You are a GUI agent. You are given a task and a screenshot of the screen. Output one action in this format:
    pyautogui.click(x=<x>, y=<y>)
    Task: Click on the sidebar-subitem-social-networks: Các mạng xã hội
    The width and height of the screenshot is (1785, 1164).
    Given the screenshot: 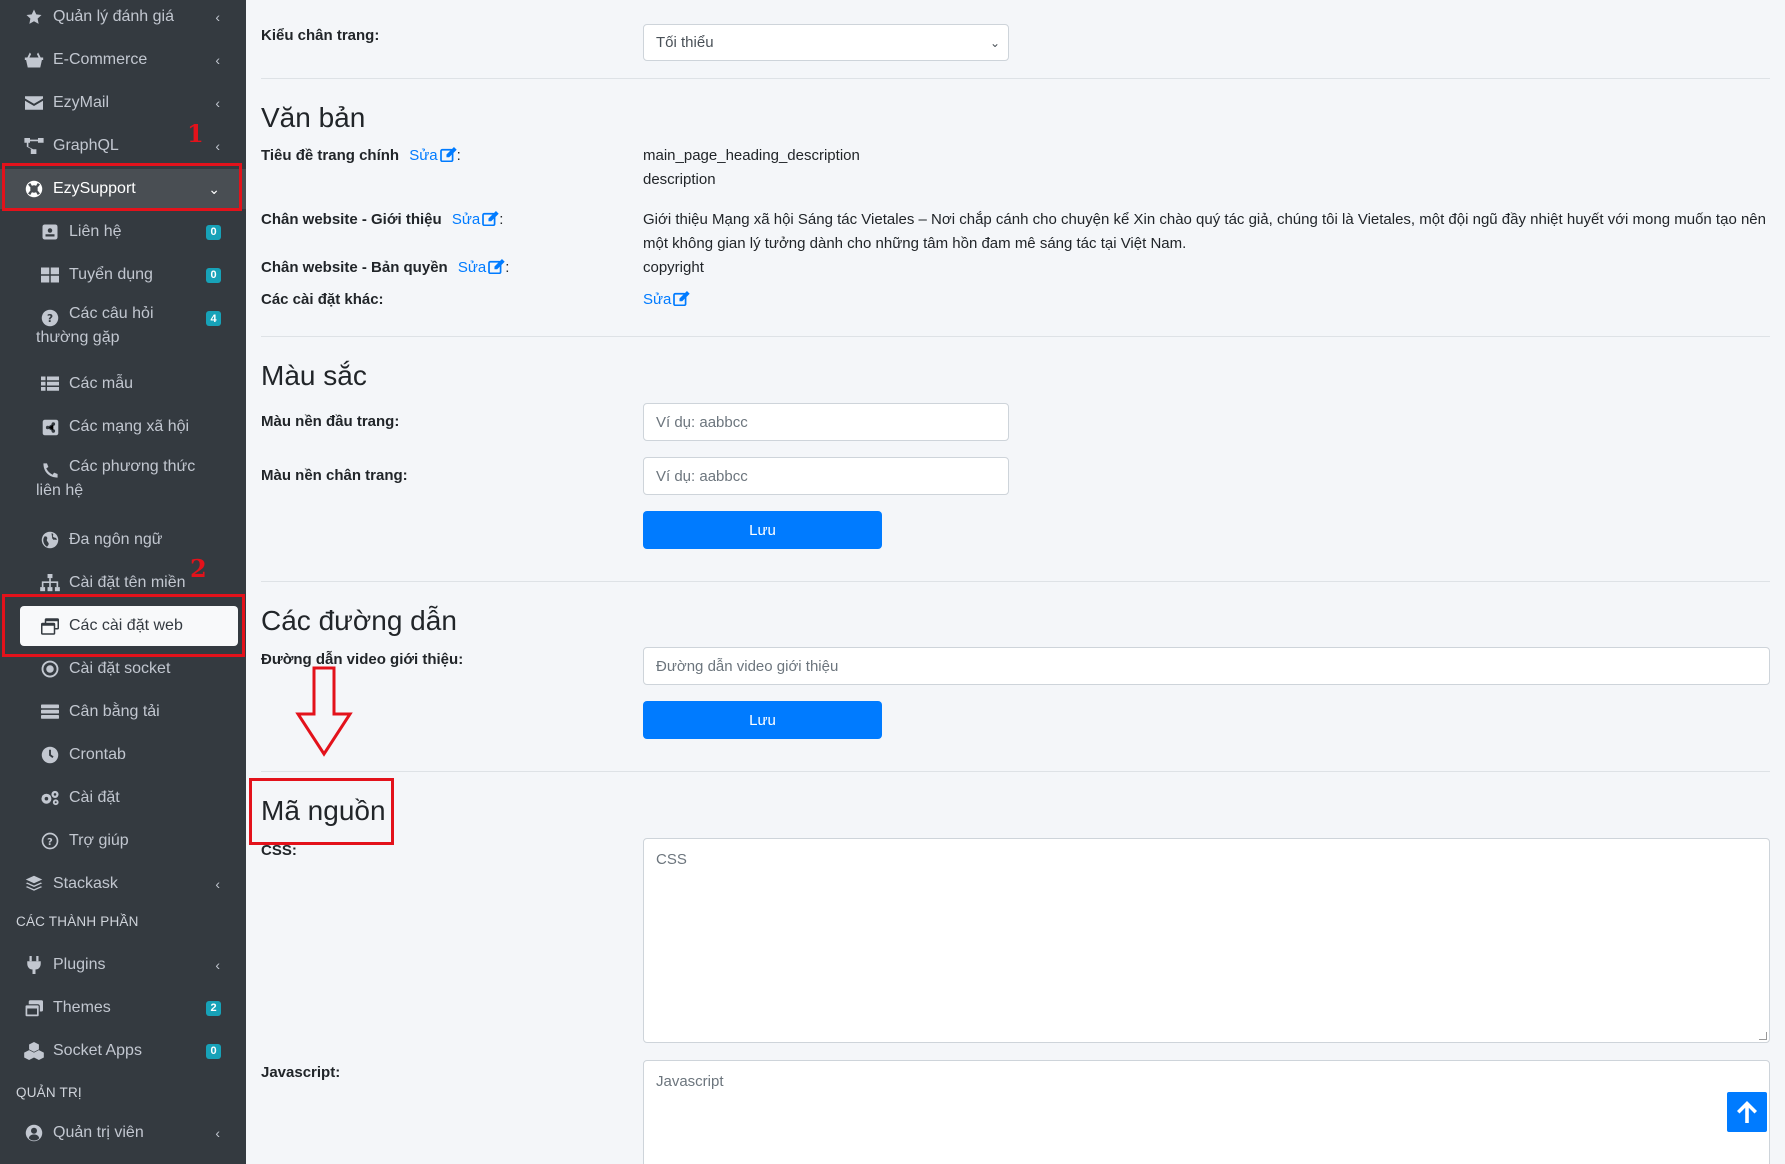 What is the action you would take?
    pyautogui.click(x=123, y=427)
    